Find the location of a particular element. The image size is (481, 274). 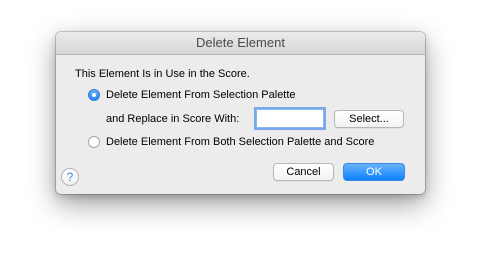

radio-delete-from-palette-label: Delete Element From Selection Palette is located at coordinates (201, 95).